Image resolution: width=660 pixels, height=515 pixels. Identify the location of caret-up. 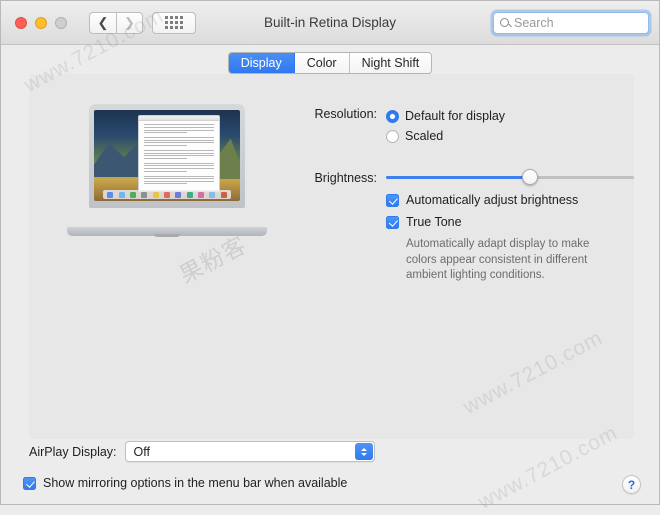
(363, 449).